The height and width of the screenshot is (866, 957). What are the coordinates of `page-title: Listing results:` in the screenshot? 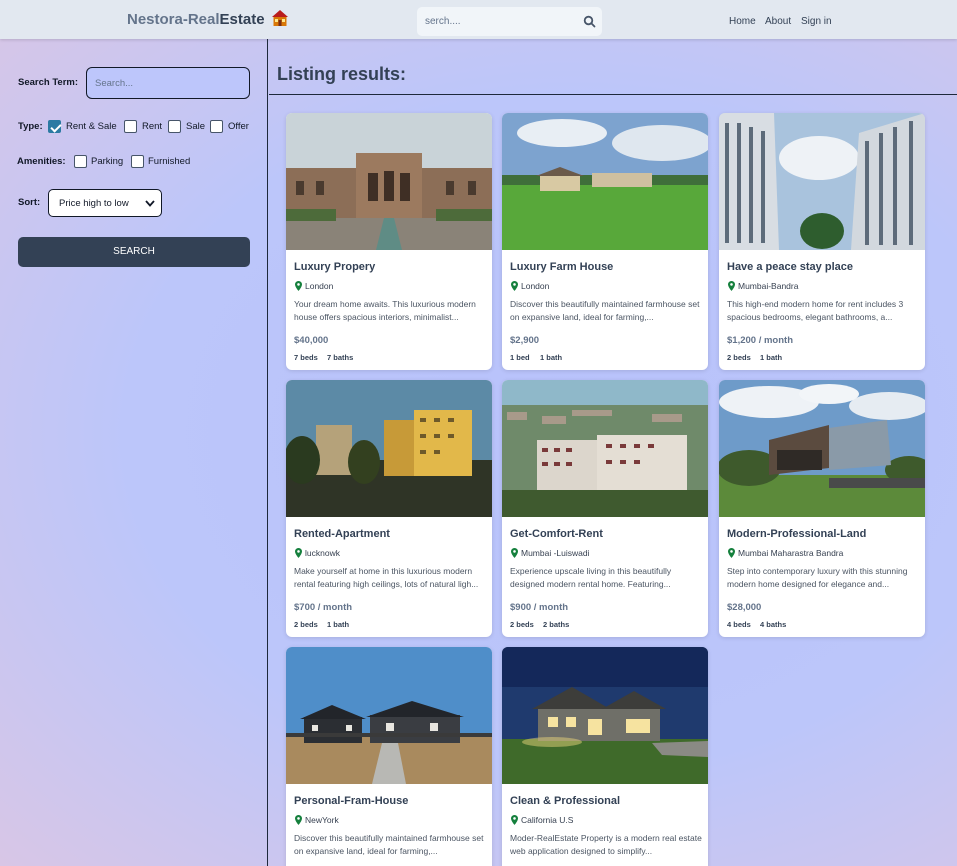 It's located at (342, 74).